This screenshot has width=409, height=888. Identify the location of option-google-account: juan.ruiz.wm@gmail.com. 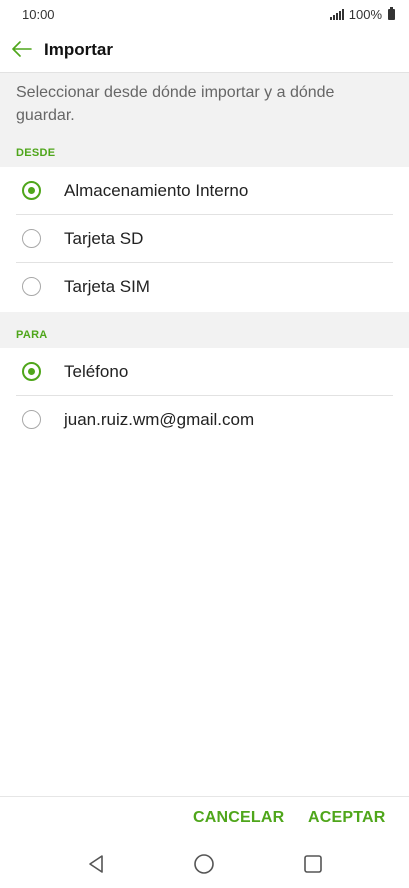
(204, 420).